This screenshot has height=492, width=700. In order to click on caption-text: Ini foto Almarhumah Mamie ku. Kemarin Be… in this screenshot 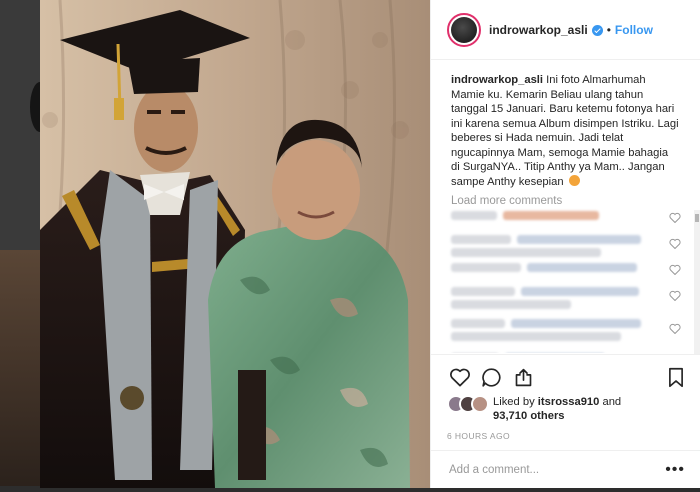, I will do `click(565, 131)`.